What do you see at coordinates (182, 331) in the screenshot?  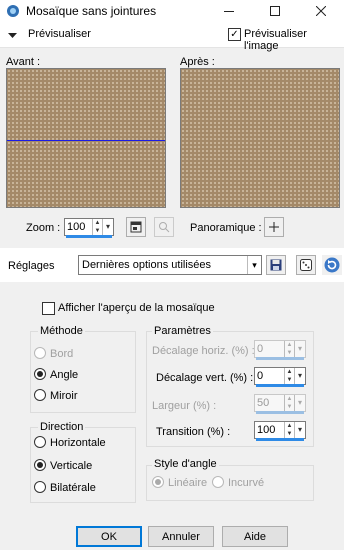 I see `parameters-group-title: Paramètres` at bounding box center [182, 331].